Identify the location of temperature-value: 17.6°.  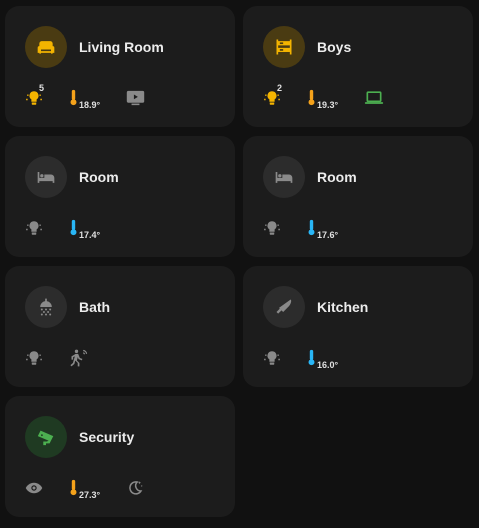
(328, 235).